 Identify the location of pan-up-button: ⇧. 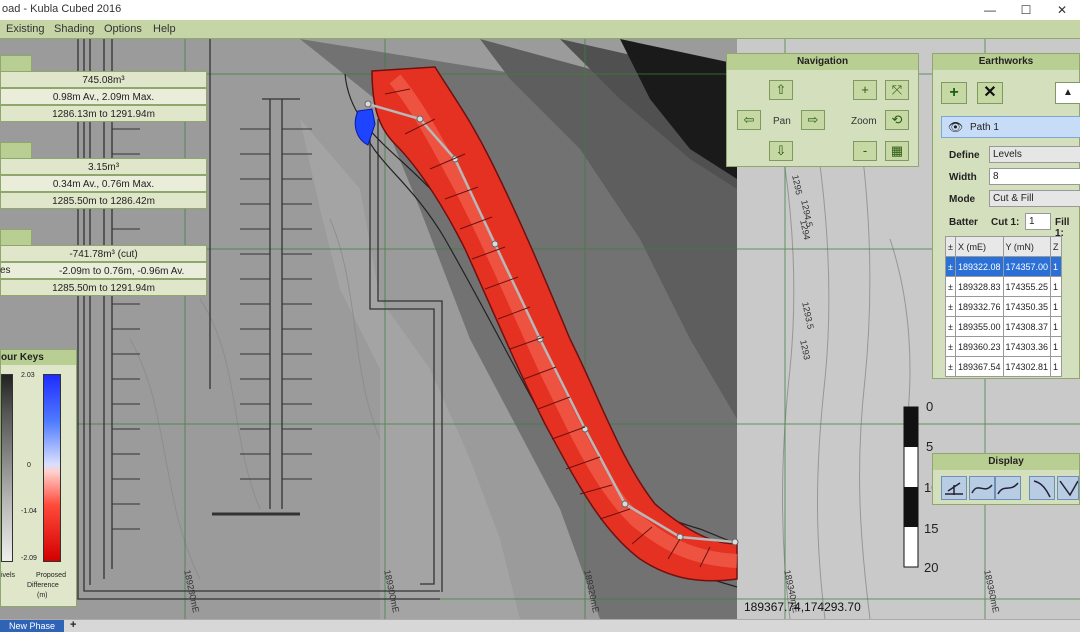
(781, 90).